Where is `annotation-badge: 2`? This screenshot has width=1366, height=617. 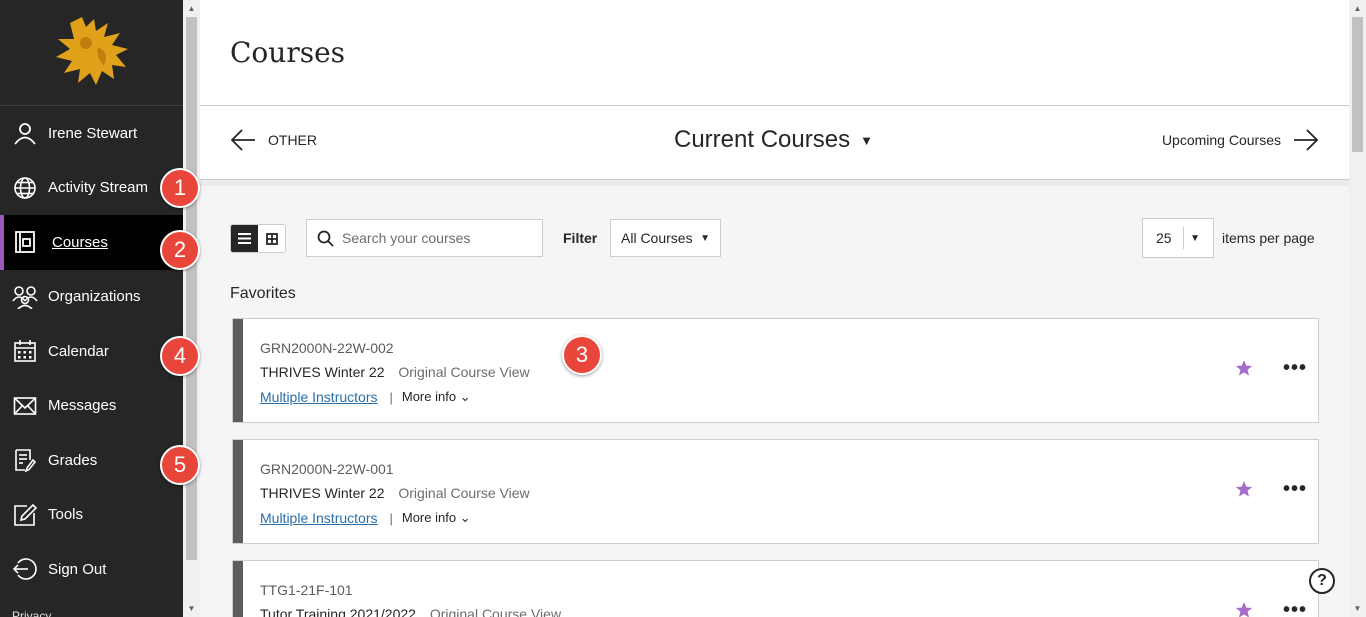
annotation-badge: 2 is located at coordinates (180, 250).